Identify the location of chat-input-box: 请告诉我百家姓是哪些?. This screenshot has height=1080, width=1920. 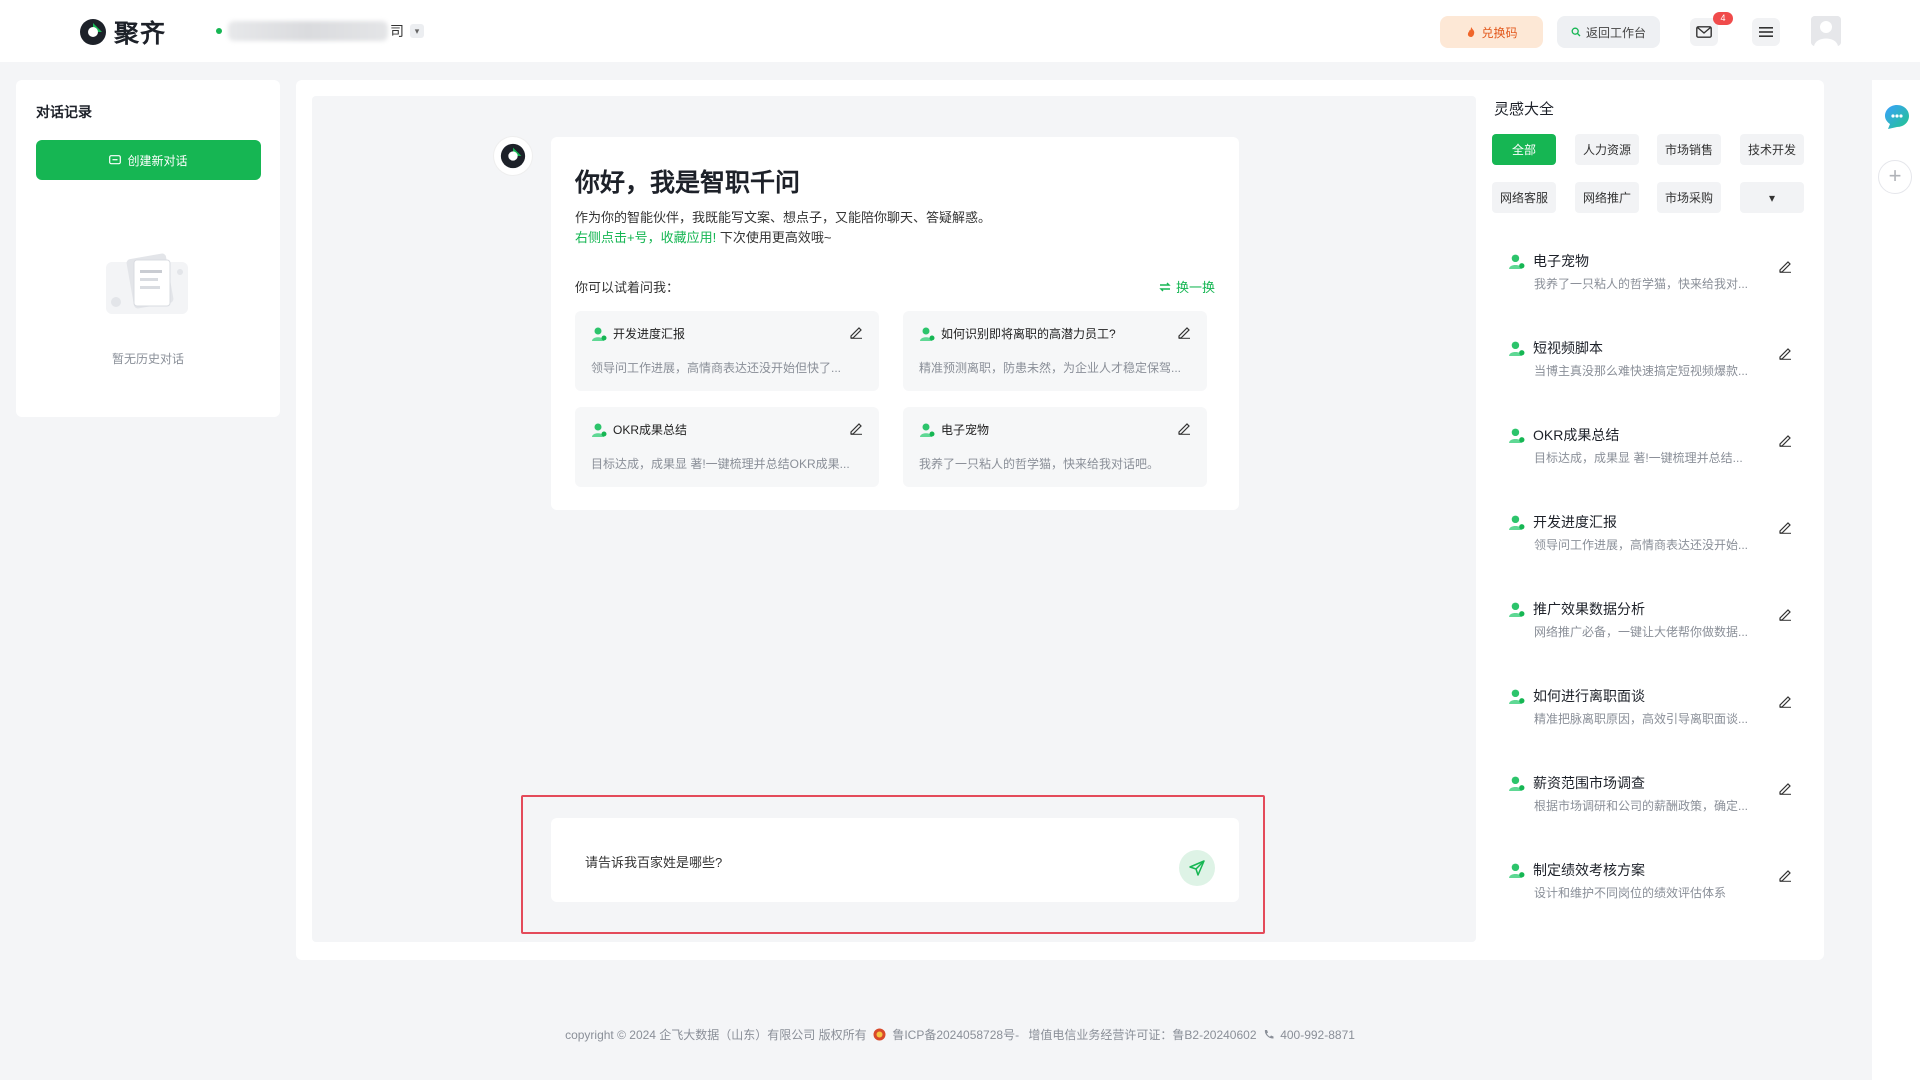
(895, 860).